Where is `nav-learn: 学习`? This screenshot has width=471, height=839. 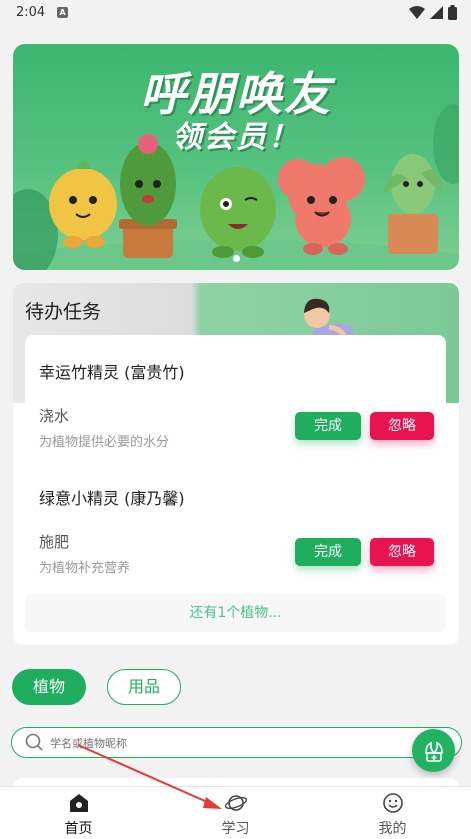
nav-learn: 学习 is located at coordinates (235, 813).